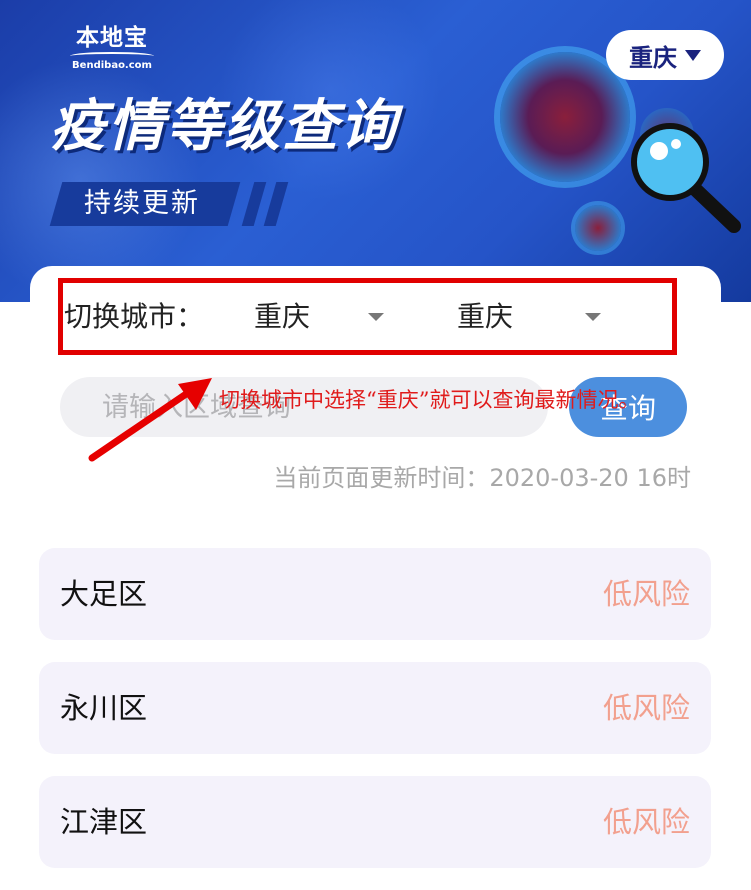 The image size is (751, 890). I want to click on city-selector-button: 重庆, so click(665, 55).